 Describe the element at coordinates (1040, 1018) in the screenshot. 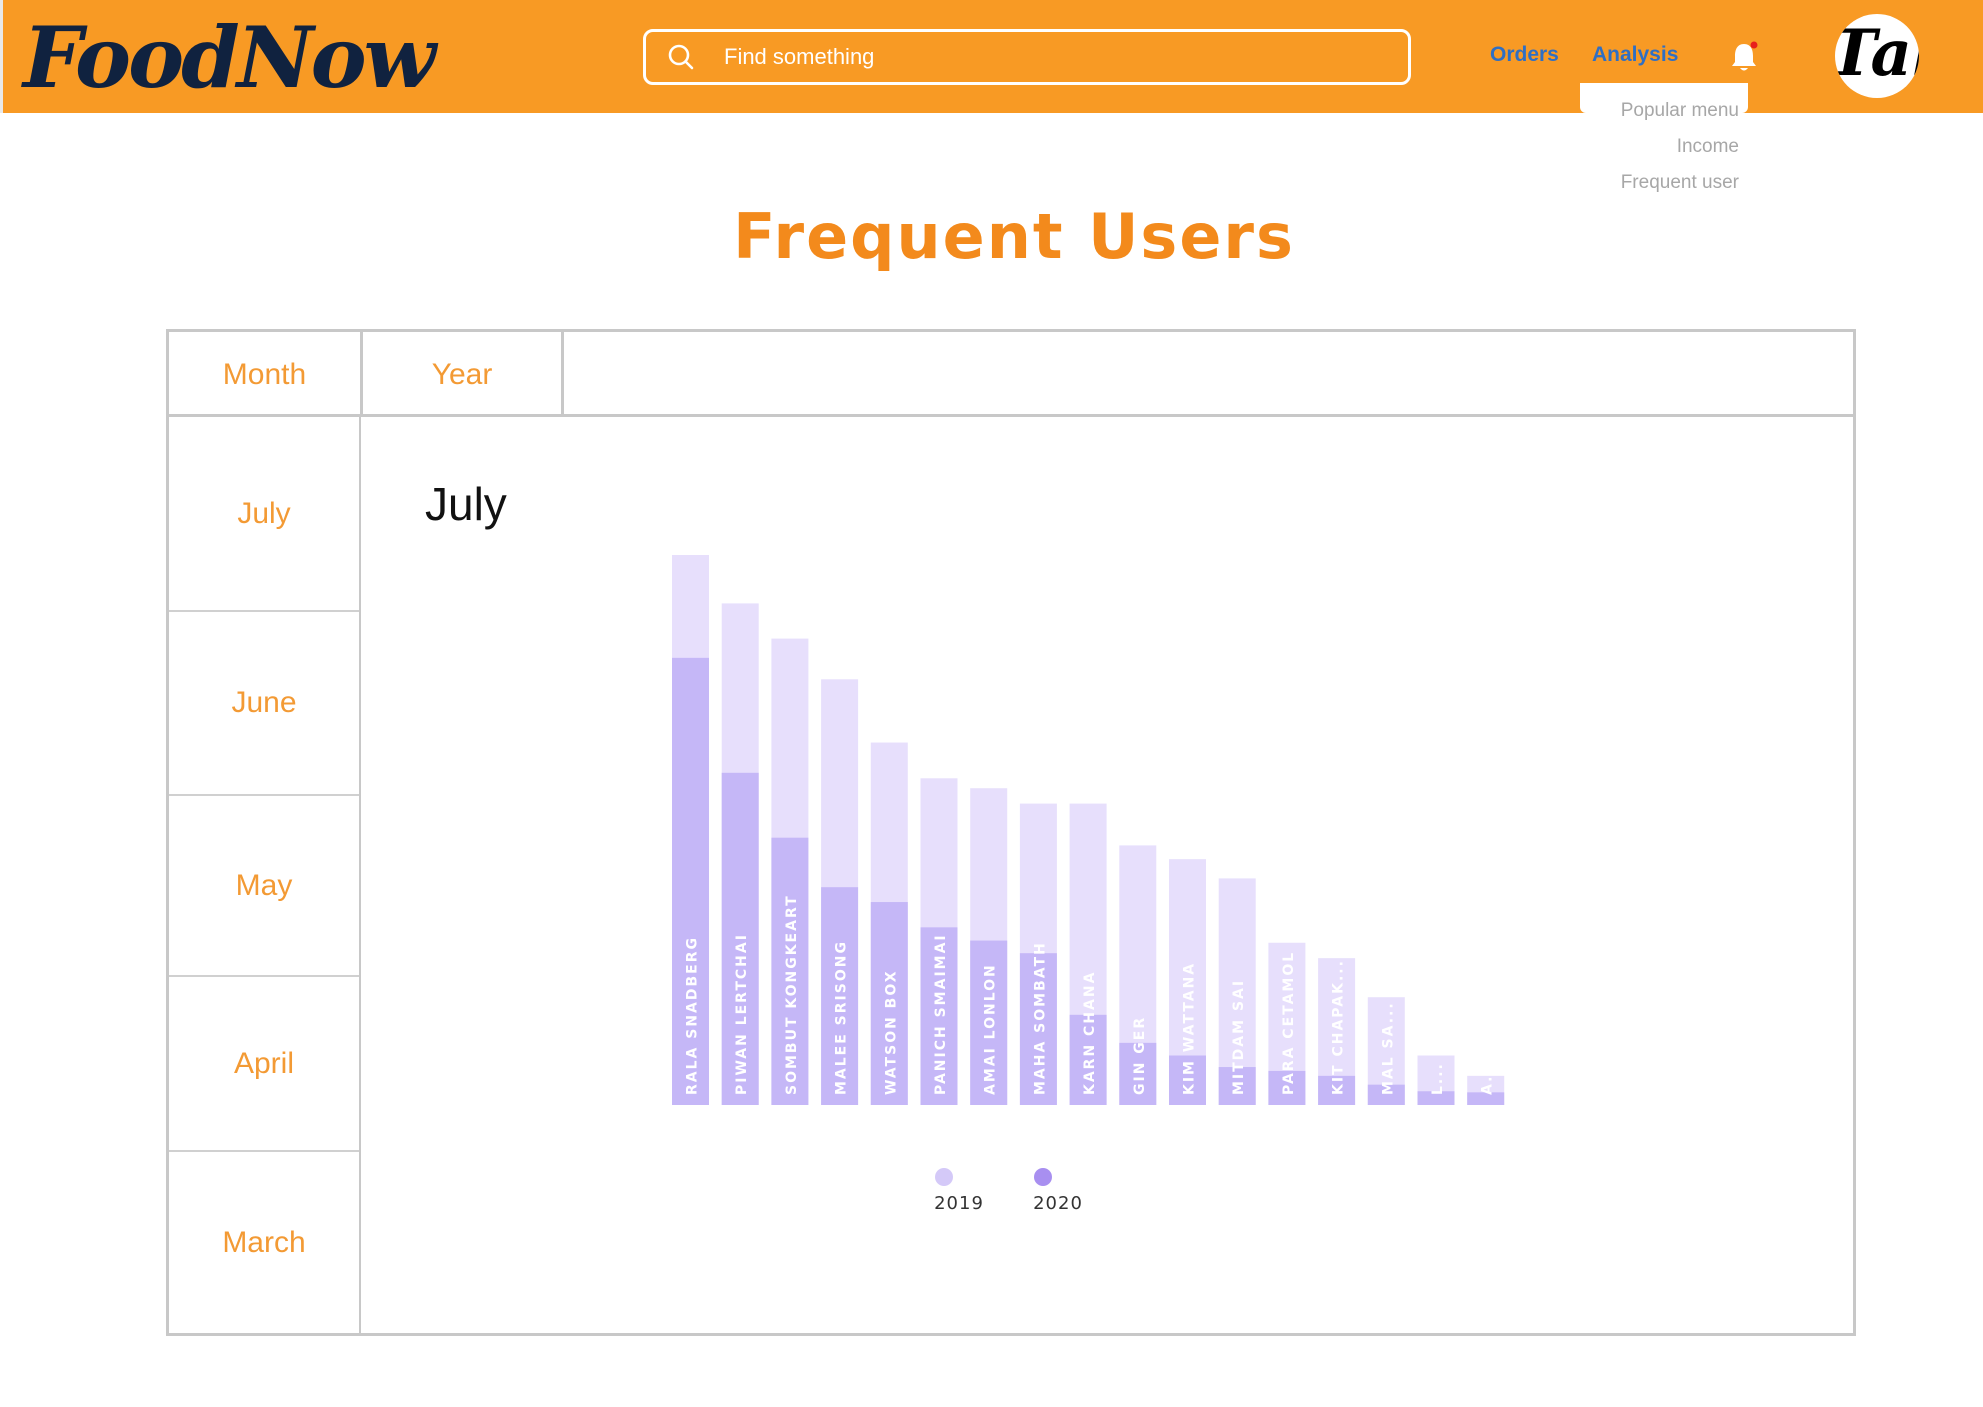

I see `bar-label: MAHA SOMBATH` at that location.